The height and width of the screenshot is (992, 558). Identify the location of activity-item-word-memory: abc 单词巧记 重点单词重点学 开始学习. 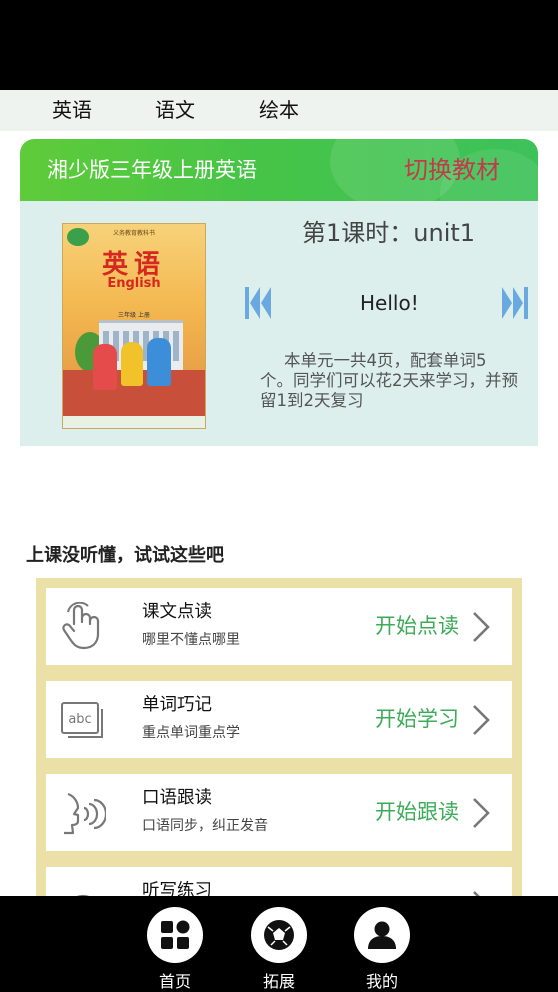
(279, 719).